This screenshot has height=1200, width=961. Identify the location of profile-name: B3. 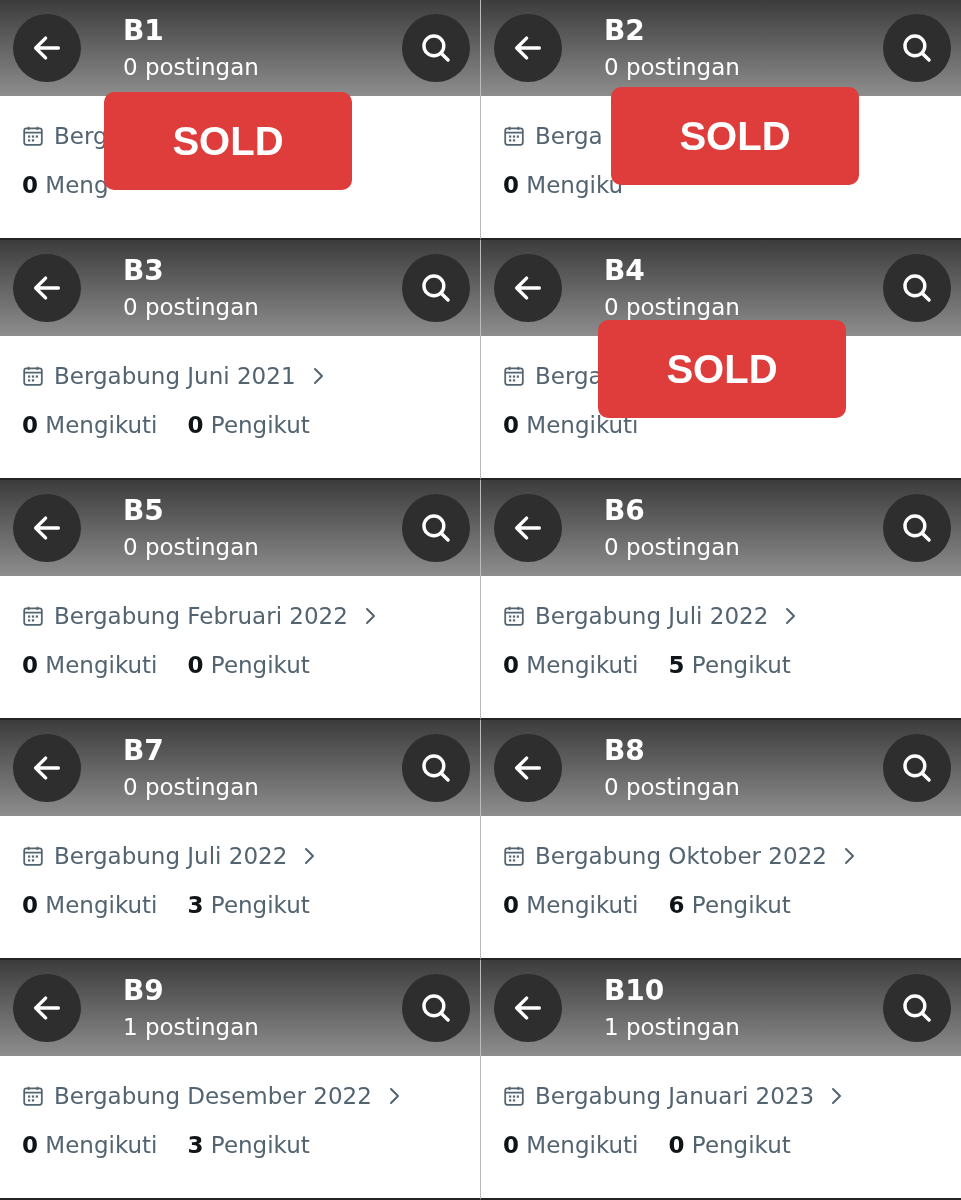
(144, 271).